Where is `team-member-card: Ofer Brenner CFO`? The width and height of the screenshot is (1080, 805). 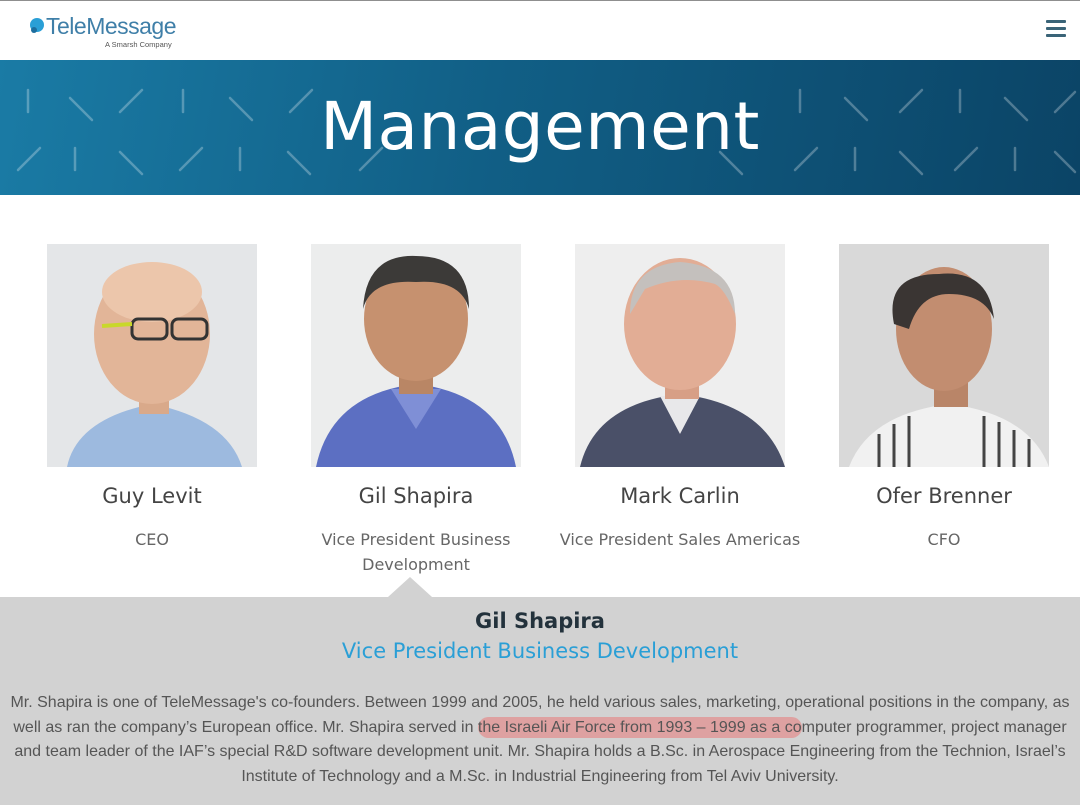
team-member-card: Ofer Brenner CFO is located at coordinates (944, 396).